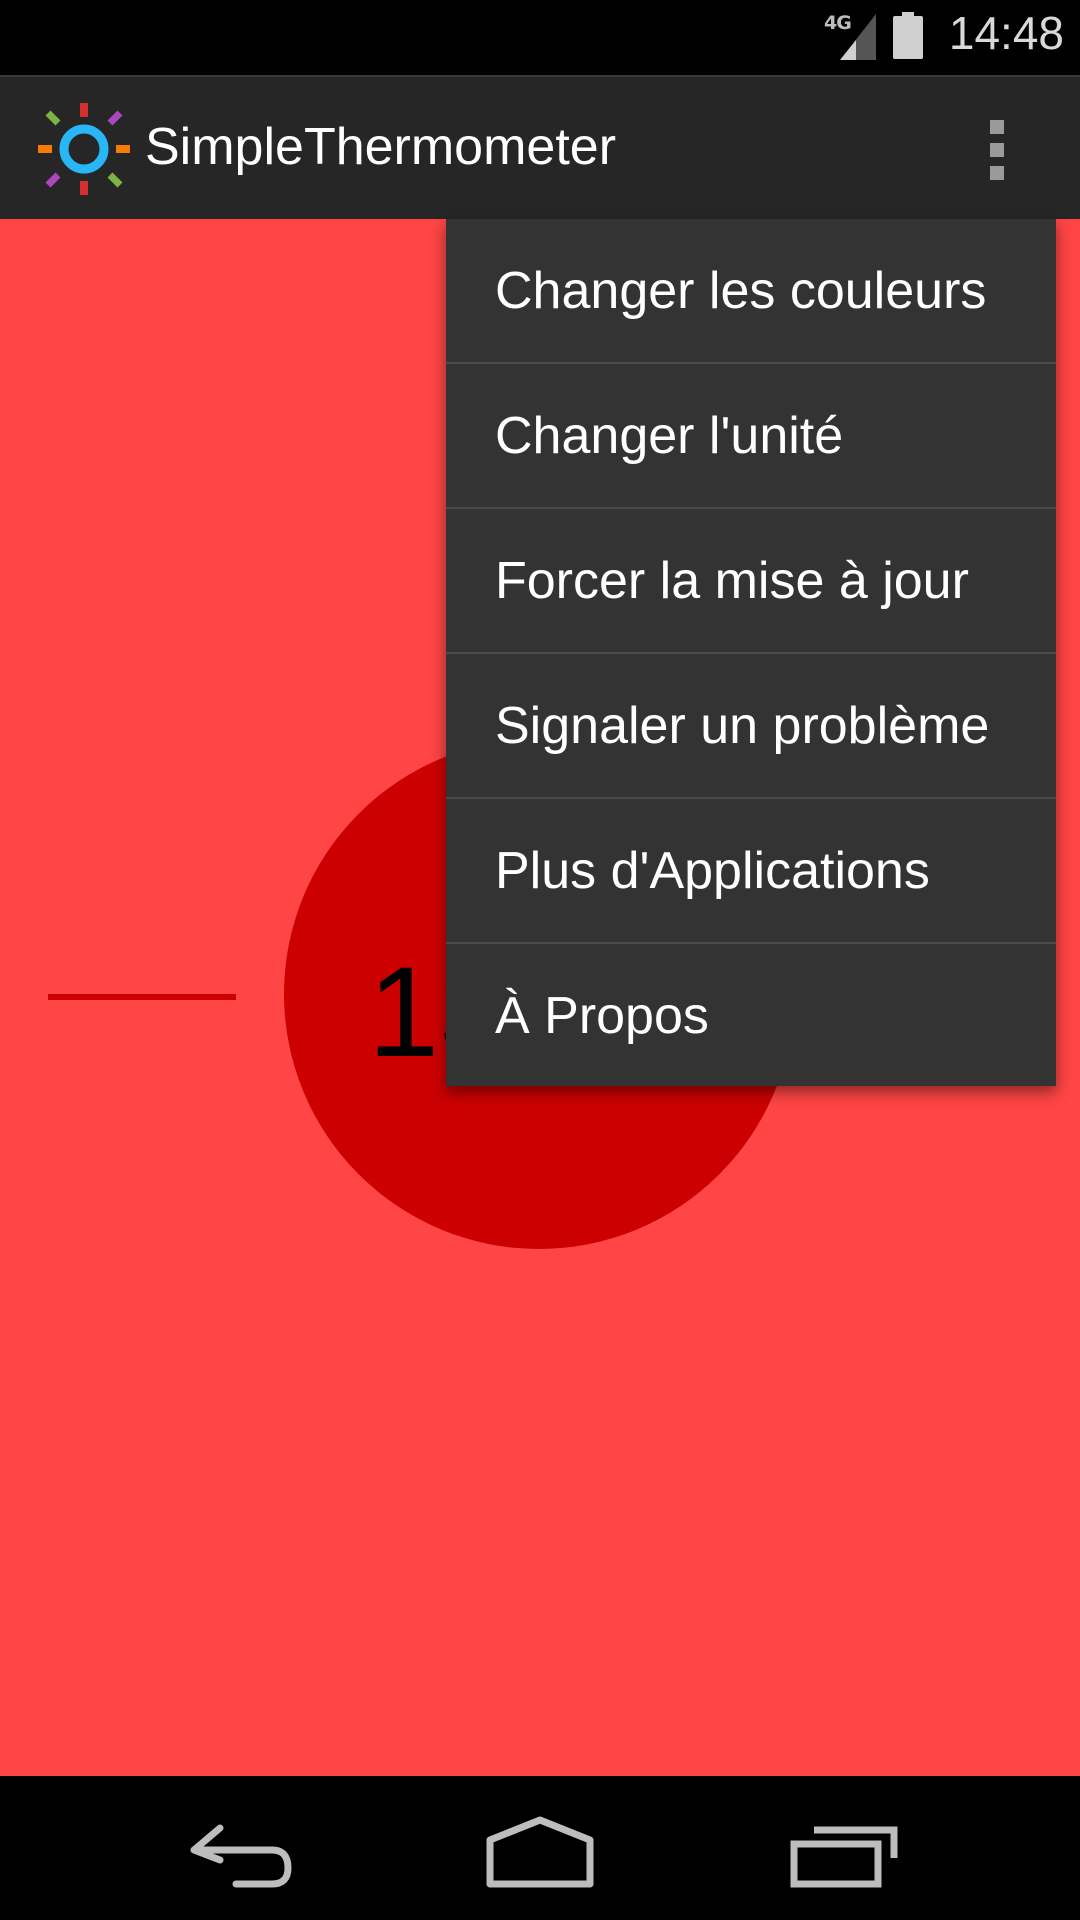 Image resolution: width=1080 pixels, height=1920 pixels. I want to click on signal-icon, so click(858, 37).